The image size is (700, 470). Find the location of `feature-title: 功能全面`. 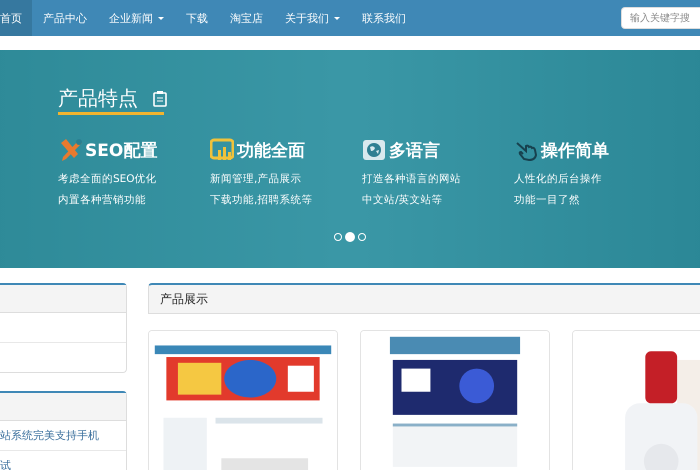

feature-title: 功能全面 is located at coordinates (271, 151).